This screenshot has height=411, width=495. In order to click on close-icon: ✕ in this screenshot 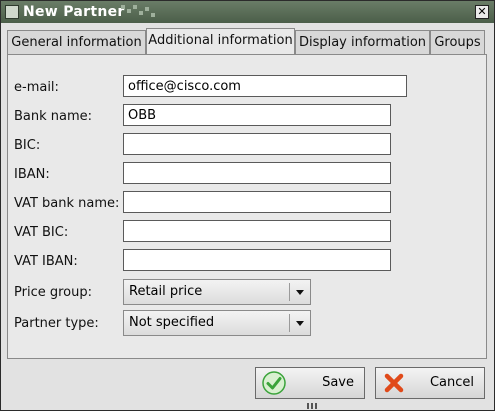, I will do `click(482, 11)`.